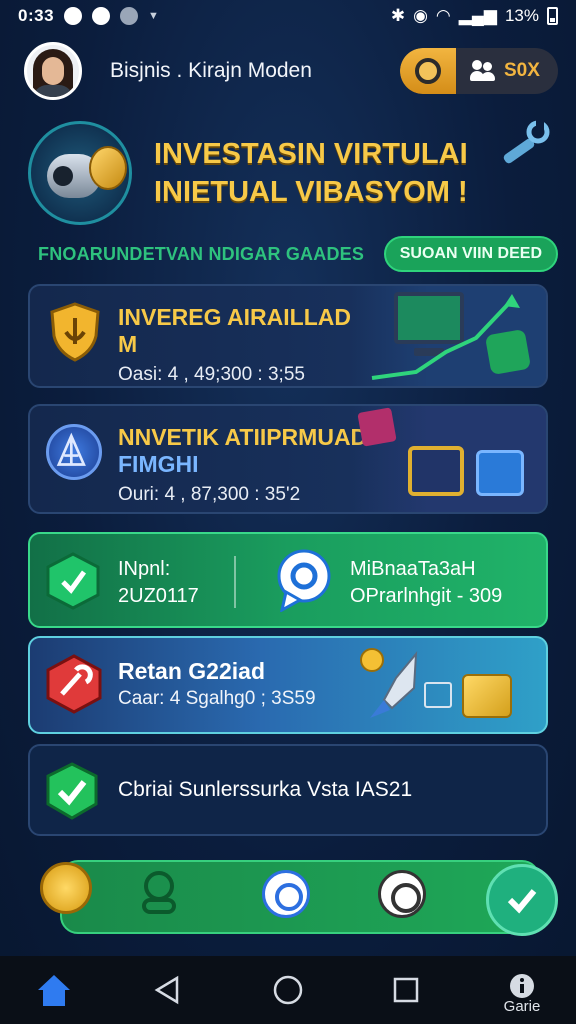 The height and width of the screenshot is (1024, 576). What do you see at coordinates (521, 15) in the screenshot?
I see `battery-percent: 13%` at bounding box center [521, 15].